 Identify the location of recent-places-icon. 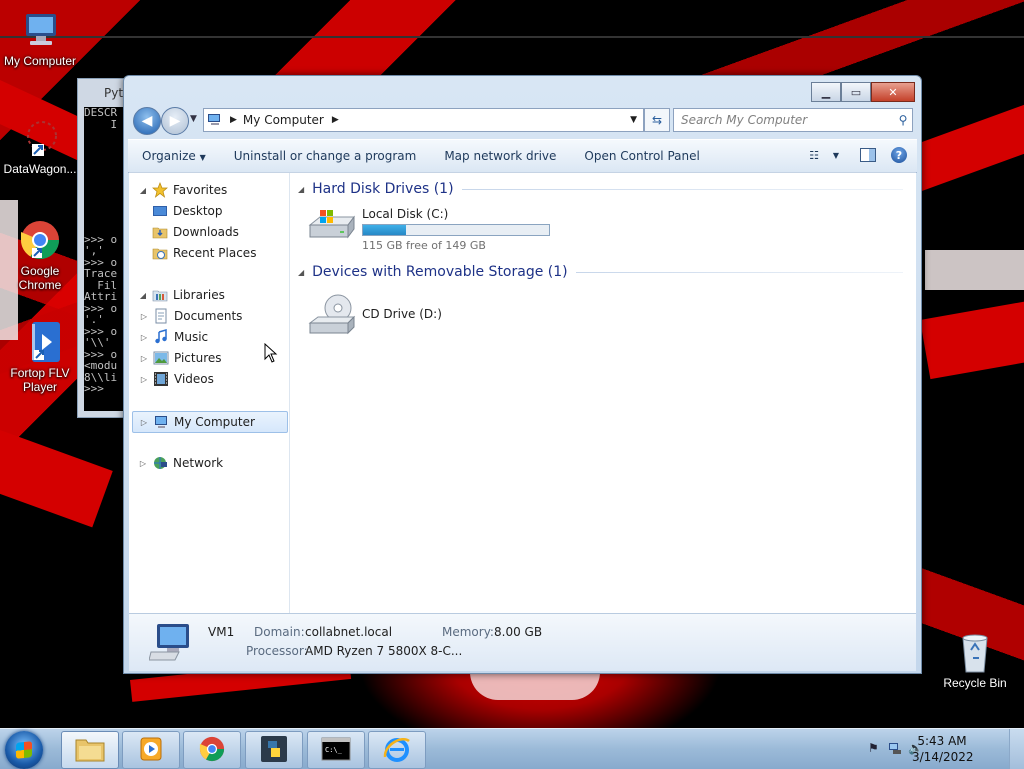
(160, 253).